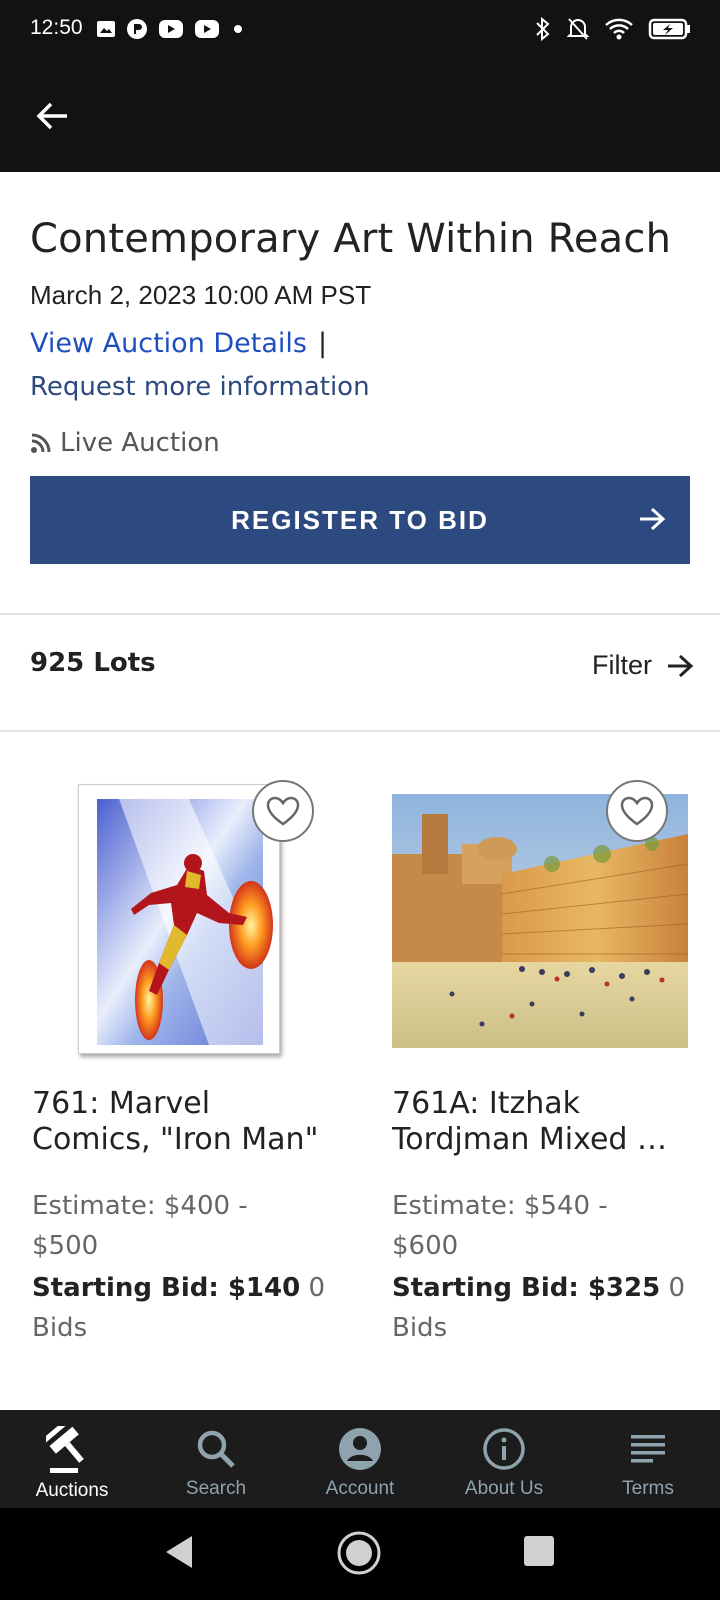 The height and width of the screenshot is (1600, 720). I want to click on nav-item-search: Search, so click(216, 1459).